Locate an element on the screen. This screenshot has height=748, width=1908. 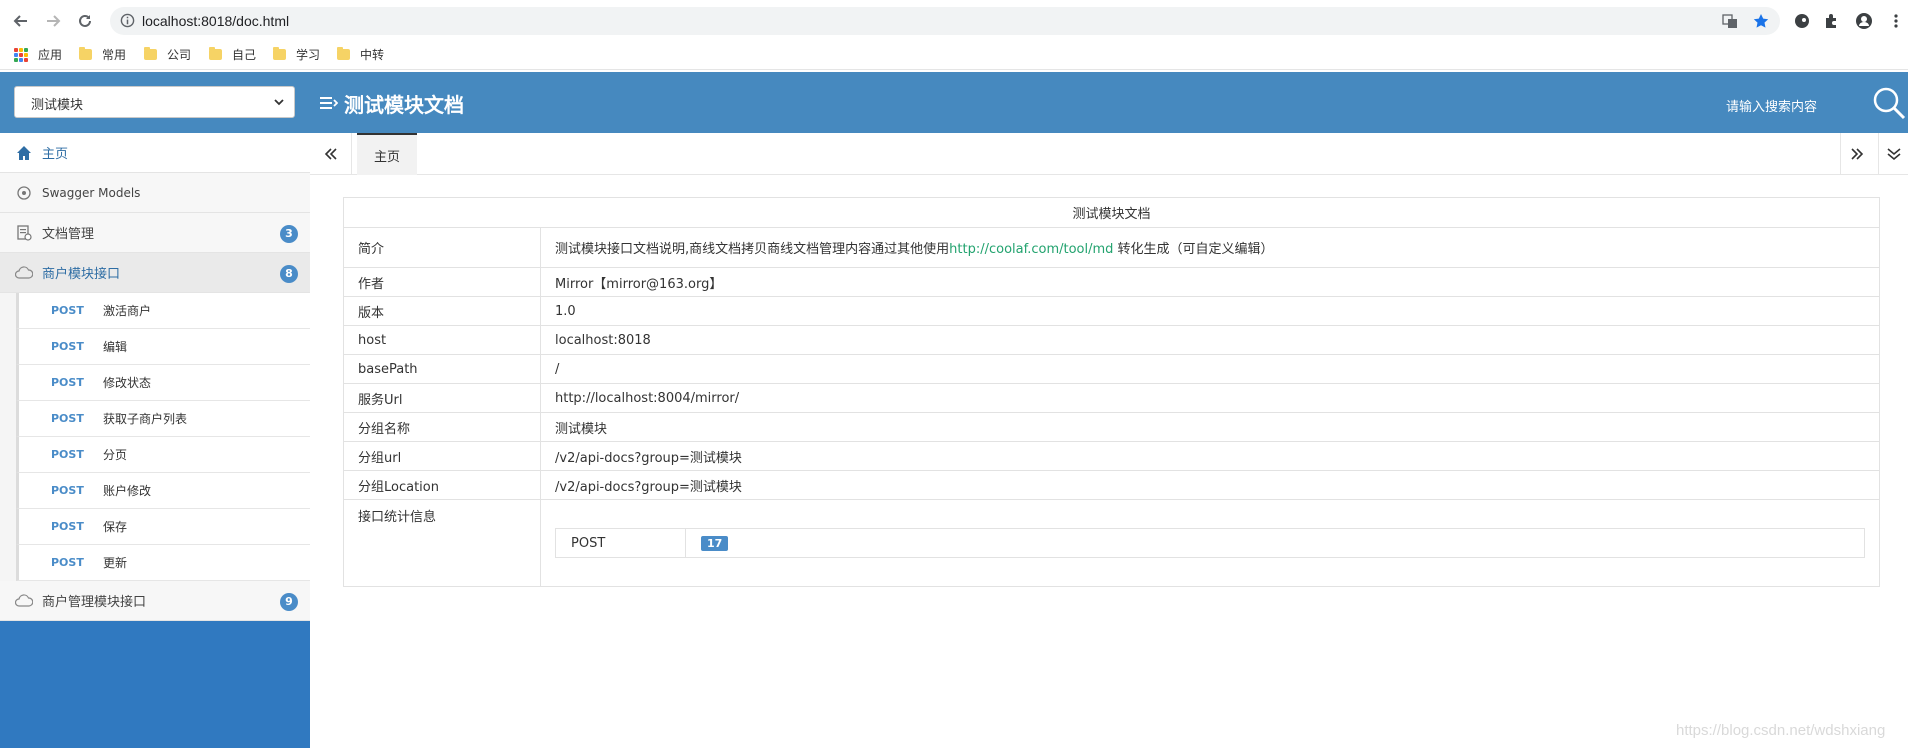
page-title: 测试模块文档 is located at coordinates (392, 103).